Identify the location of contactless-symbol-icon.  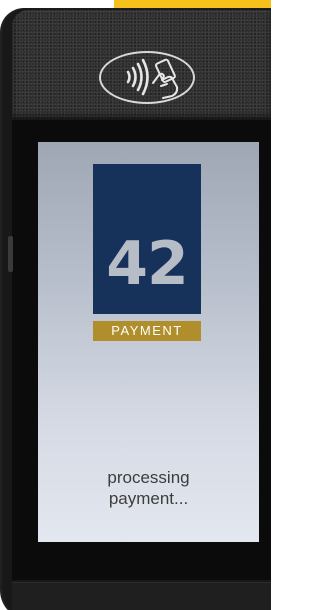
(152, 78).